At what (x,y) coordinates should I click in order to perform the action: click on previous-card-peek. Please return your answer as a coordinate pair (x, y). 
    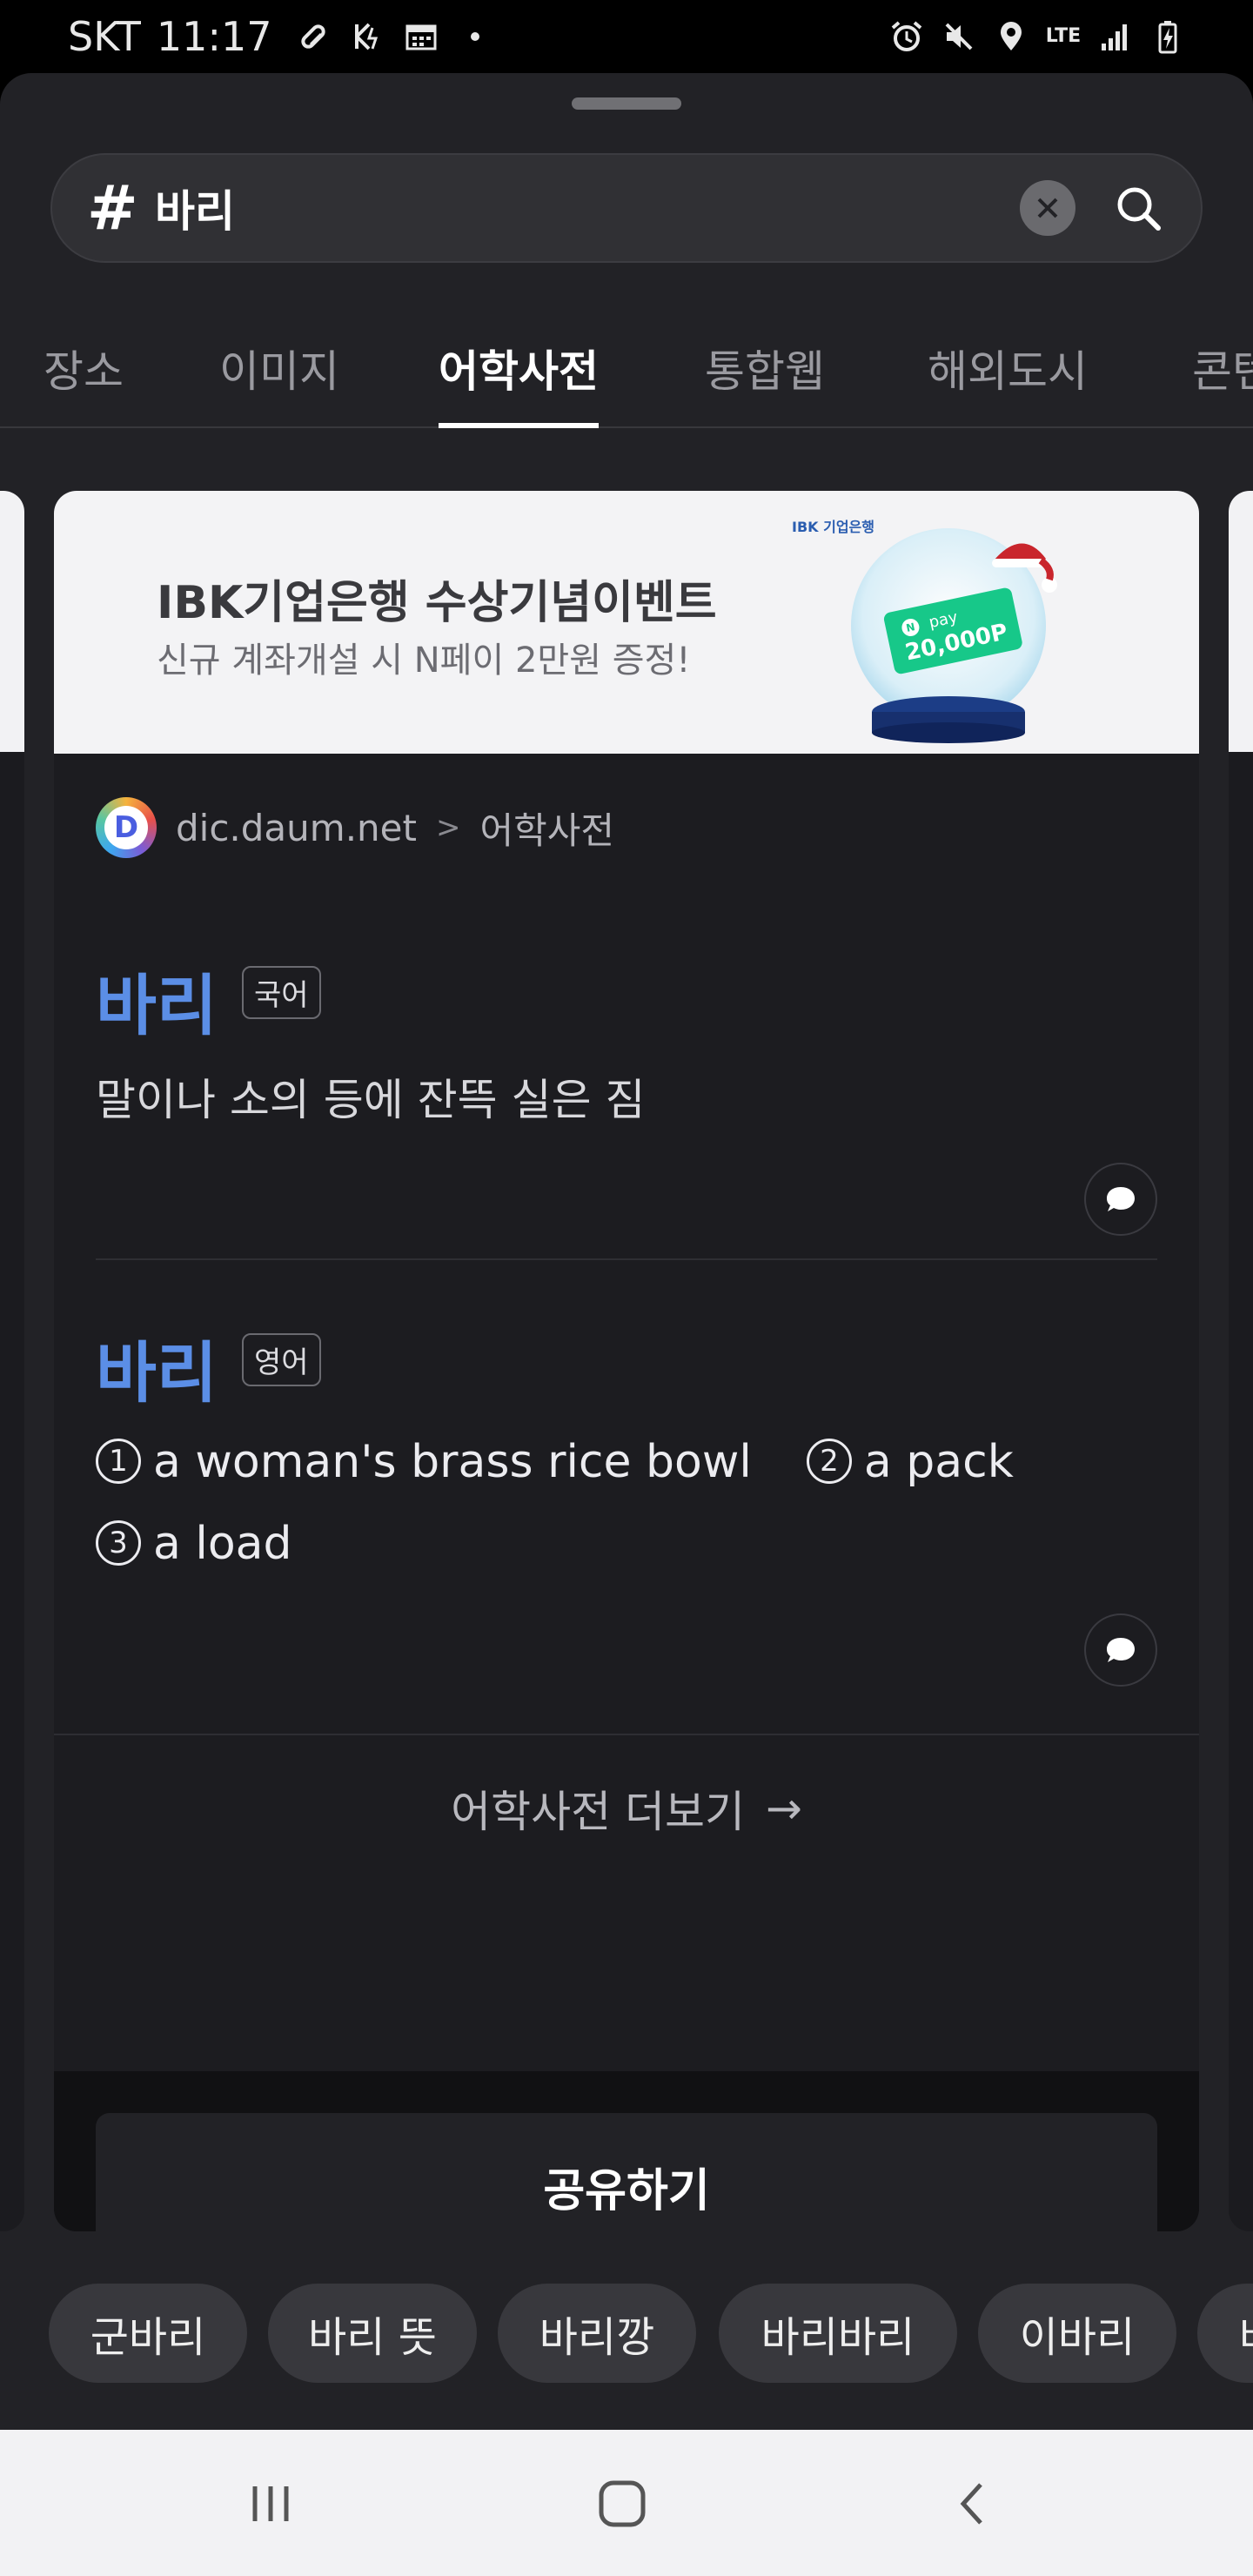
    Looking at the image, I should click on (12, 1361).